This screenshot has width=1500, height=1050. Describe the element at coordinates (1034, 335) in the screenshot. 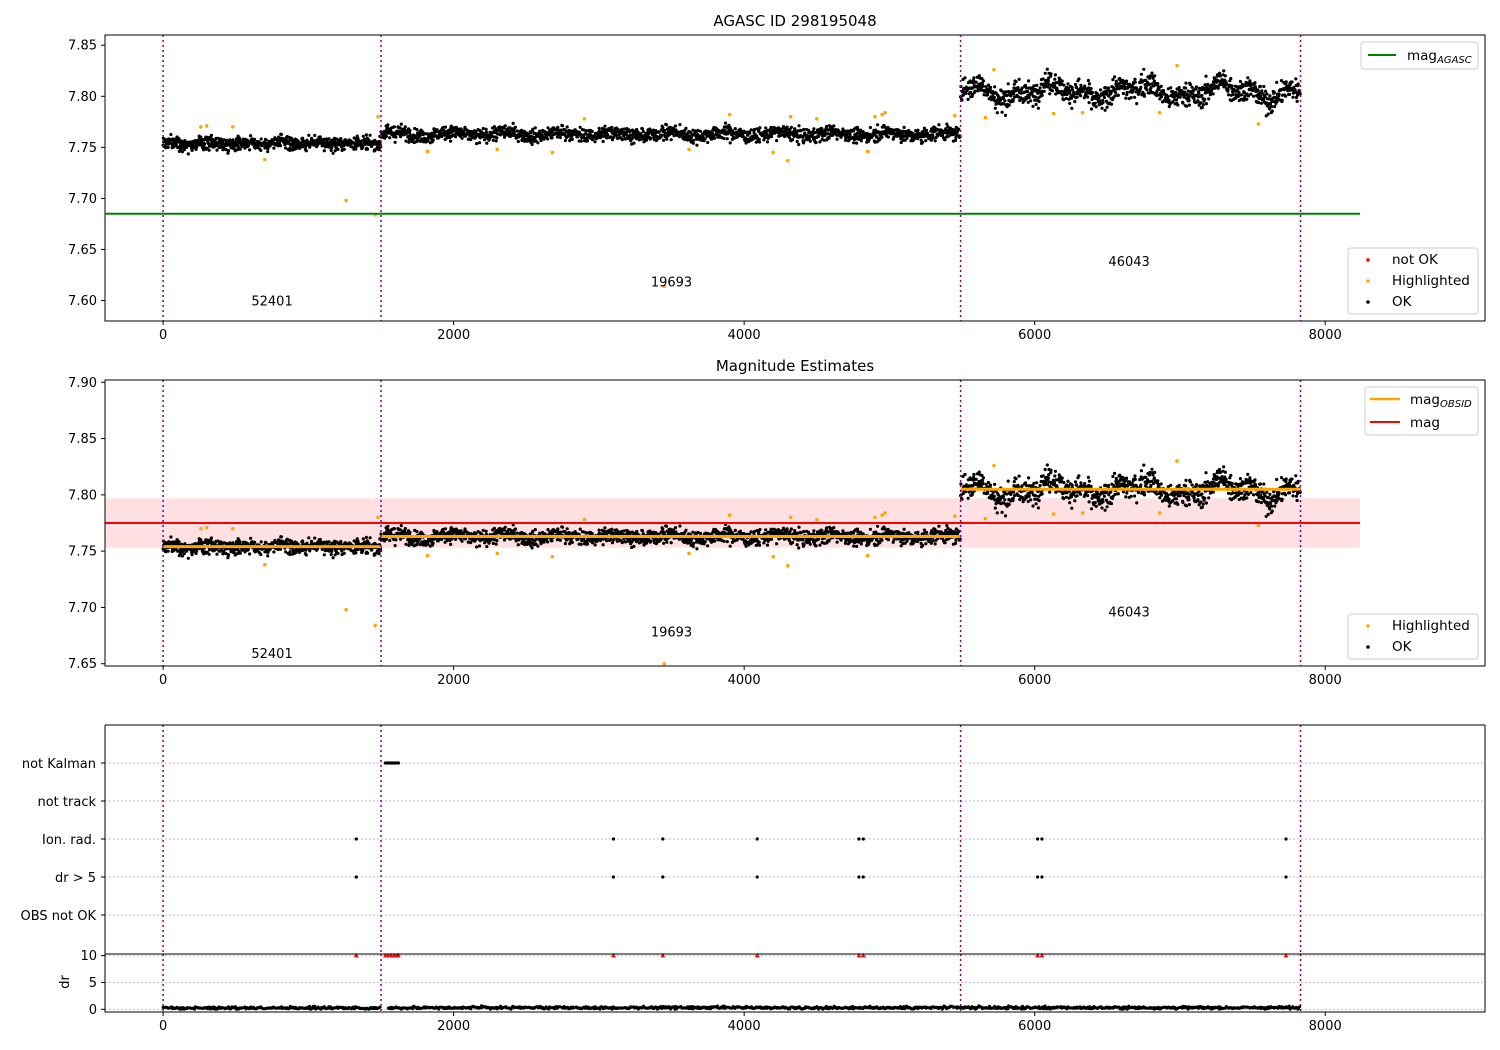

I see `panel1-xtick-label-3: 6000` at that location.